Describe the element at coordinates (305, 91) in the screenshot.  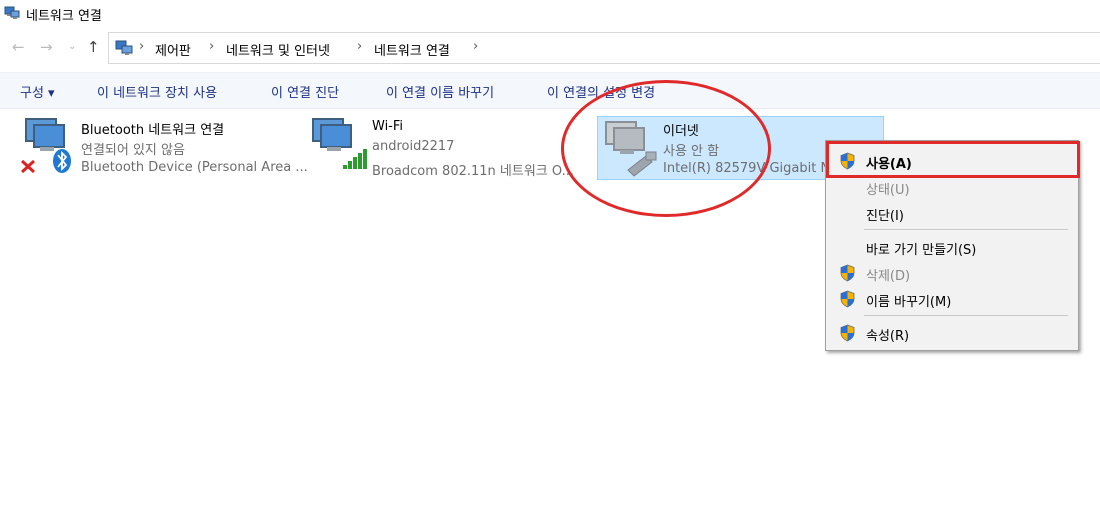
I see `diagnose-button: 이 연결 진단` at that location.